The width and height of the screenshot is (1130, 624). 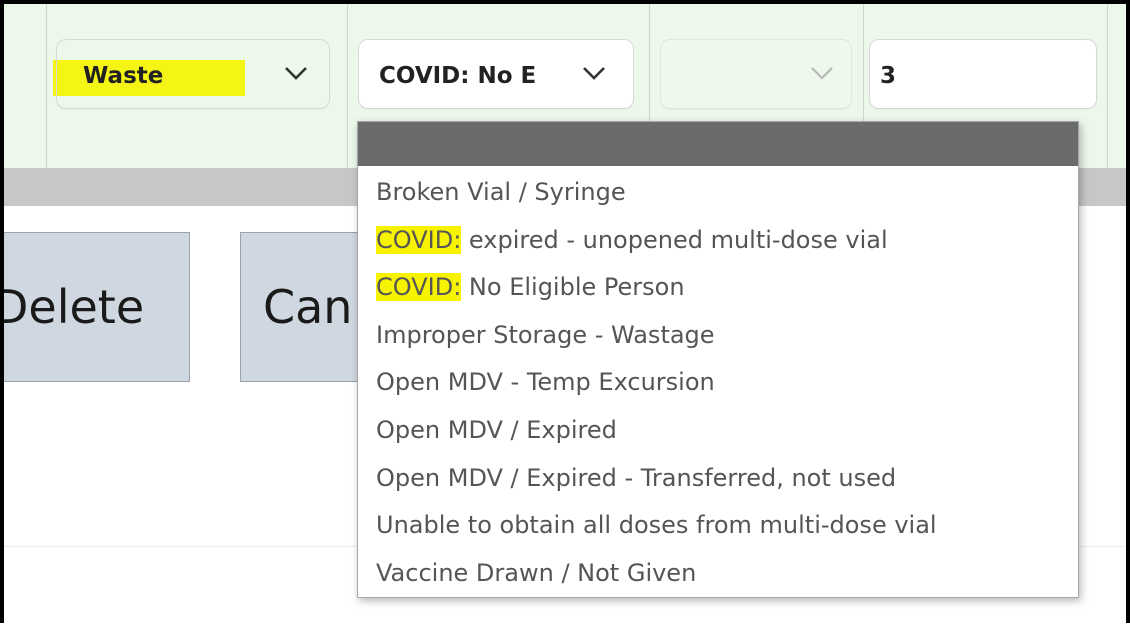 I want to click on option-label: Open MDV - Temp Excursion, so click(x=545, y=382).